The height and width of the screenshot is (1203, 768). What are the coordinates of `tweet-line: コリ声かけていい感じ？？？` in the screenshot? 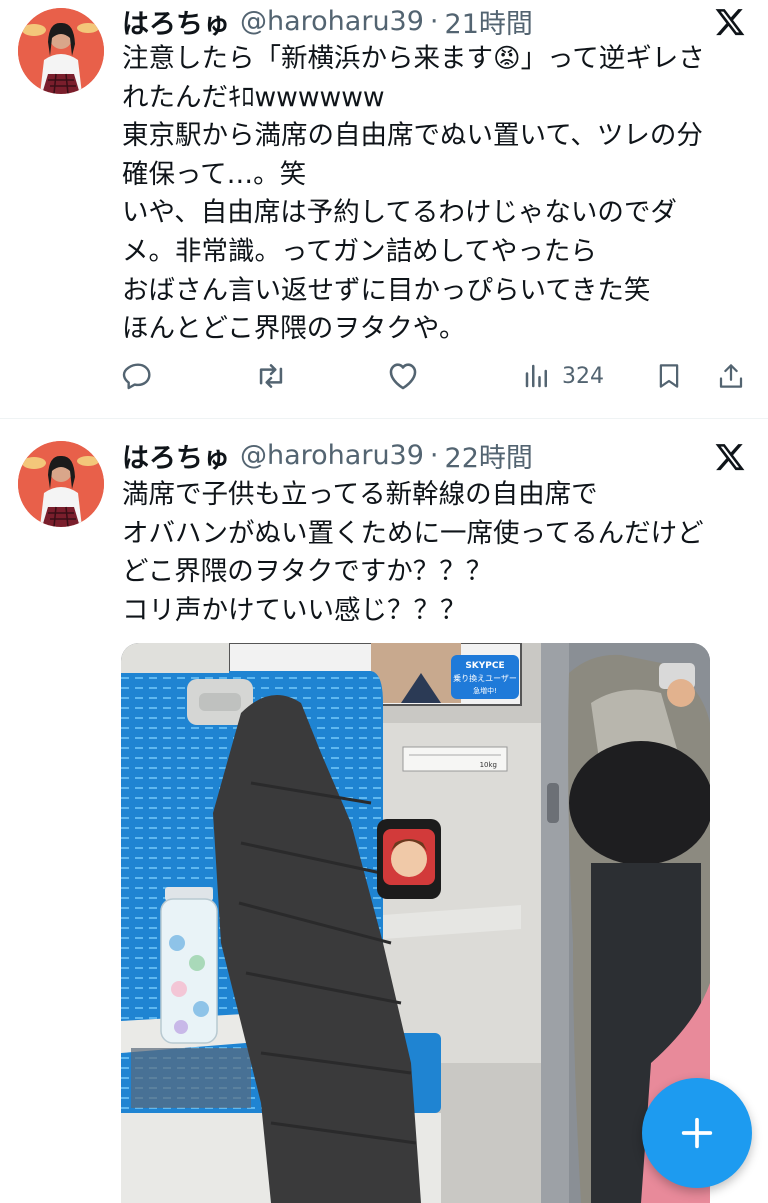 It's located at (294, 610).